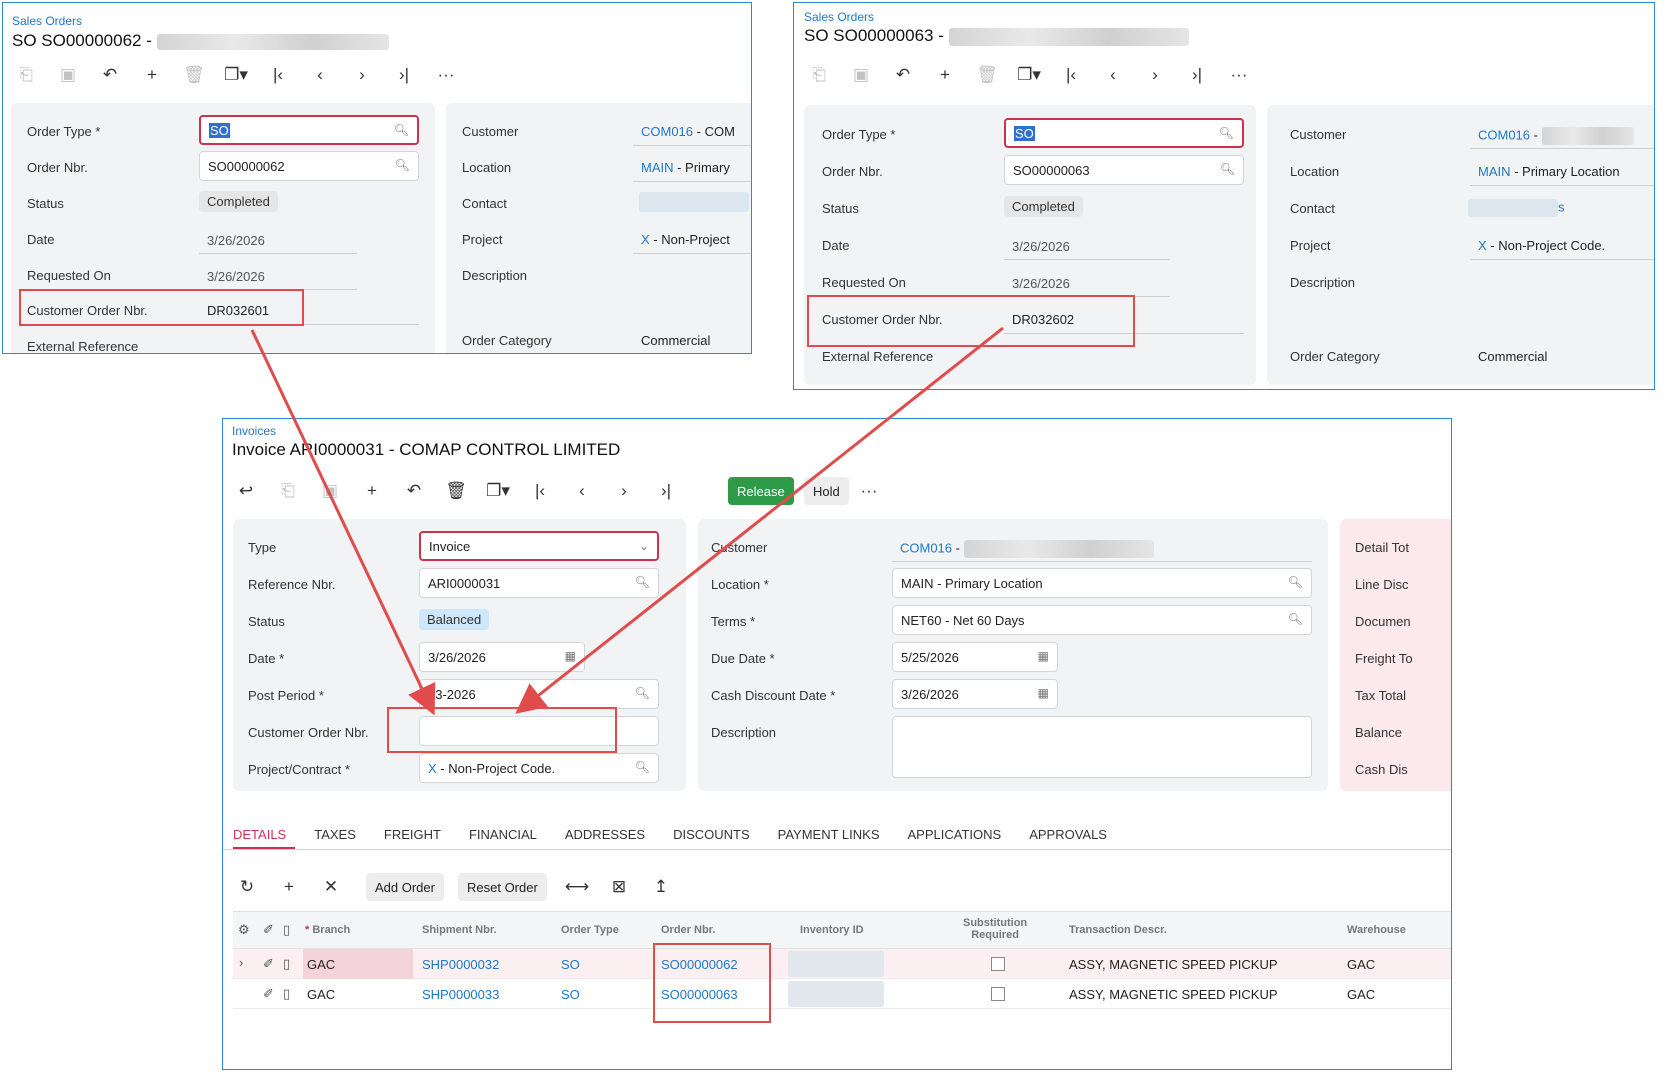 This screenshot has width=1667, height=1080. What do you see at coordinates (619, 887) in the screenshot?
I see `export-excel-icon: ⊠` at bounding box center [619, 887].